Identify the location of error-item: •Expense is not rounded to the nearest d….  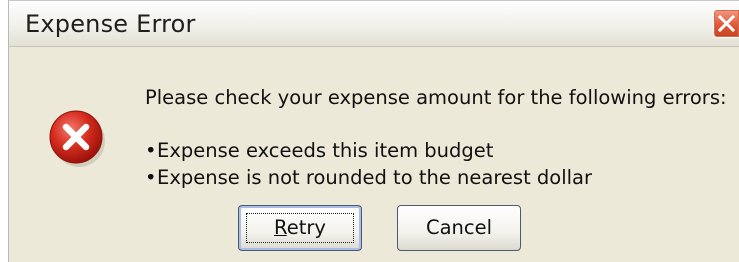
(368, 177).